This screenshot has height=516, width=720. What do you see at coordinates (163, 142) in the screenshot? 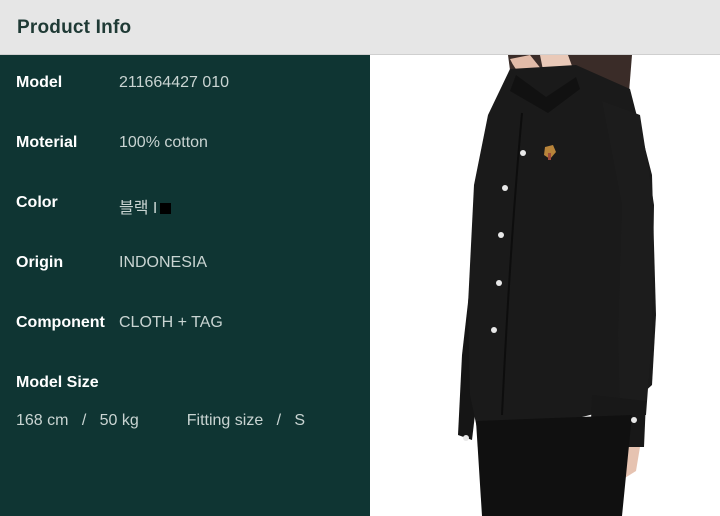
I see `spec-value: 100% cotton` at bounding box center [163, 142].